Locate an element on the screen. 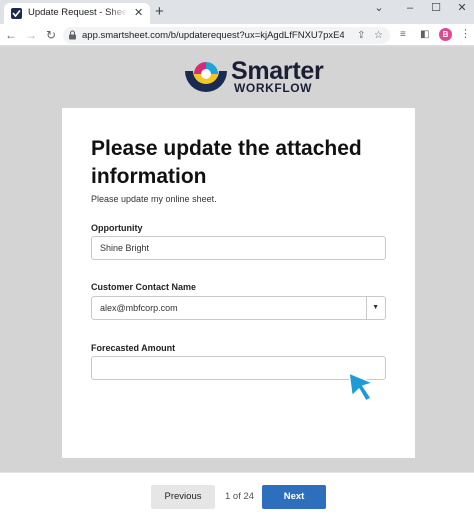  plus-icon: + is located at coordinates (159, 12).